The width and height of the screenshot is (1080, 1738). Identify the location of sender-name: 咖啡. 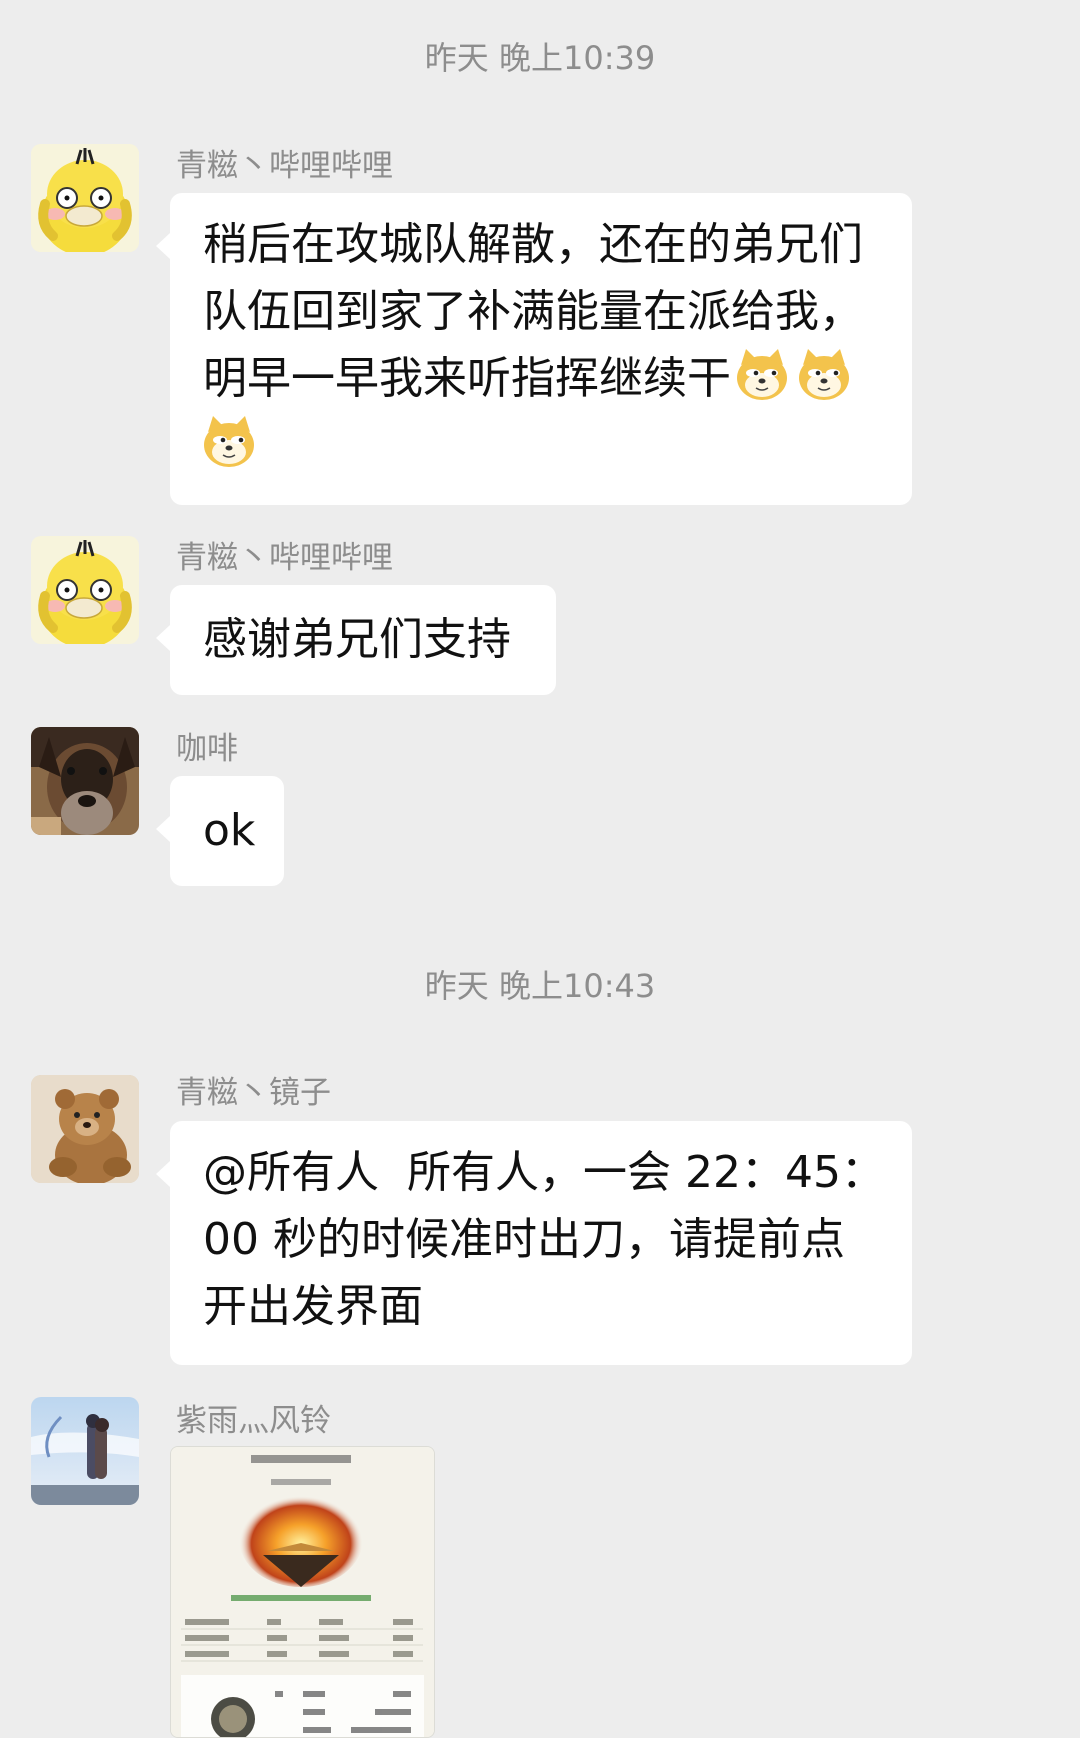
(207, 749).